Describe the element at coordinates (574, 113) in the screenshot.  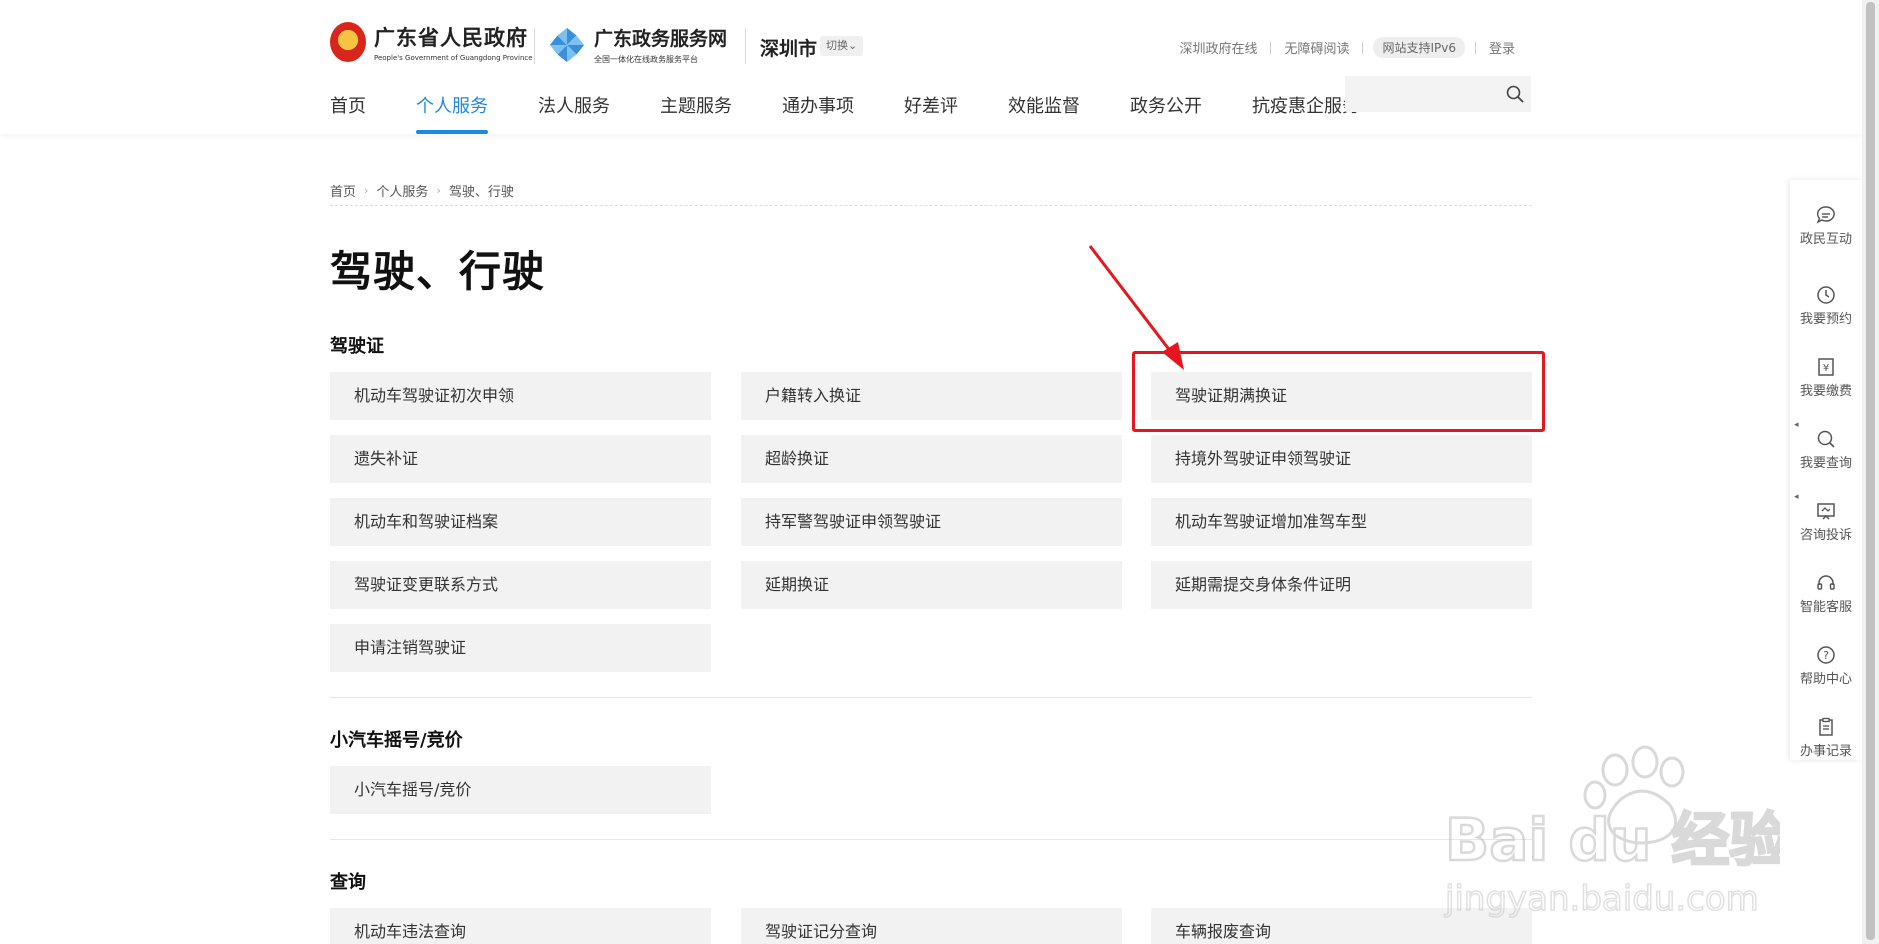
I see `nav-legal-entity-services: 法人服务` at that location.